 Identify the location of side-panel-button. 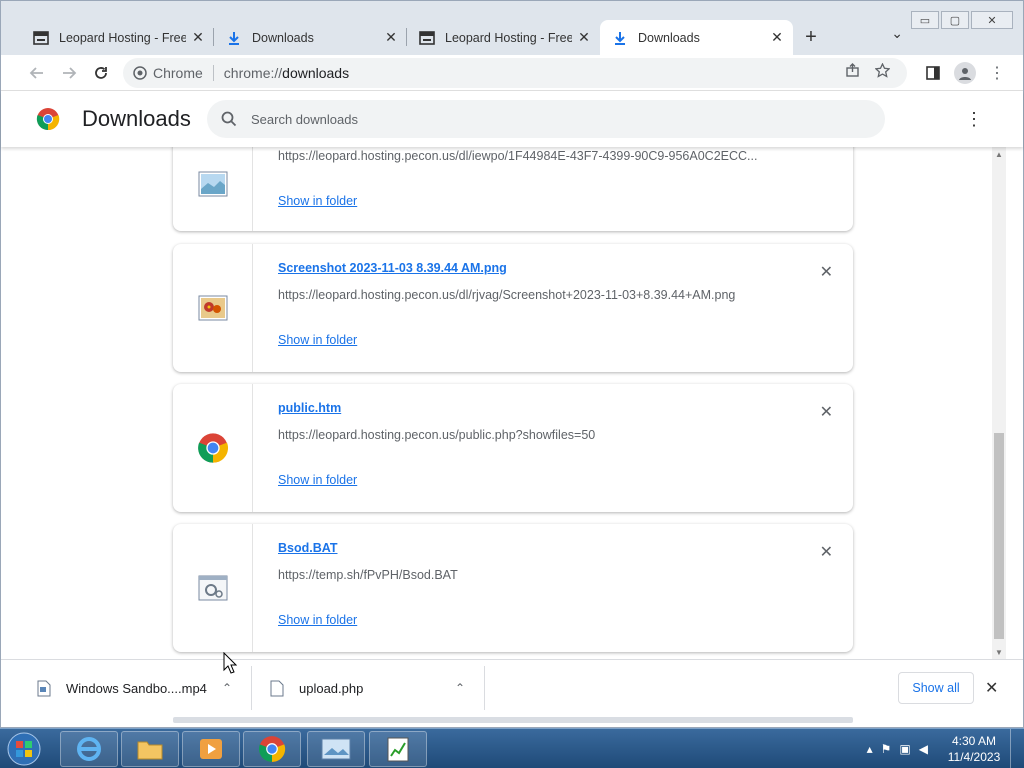
(933, 73).